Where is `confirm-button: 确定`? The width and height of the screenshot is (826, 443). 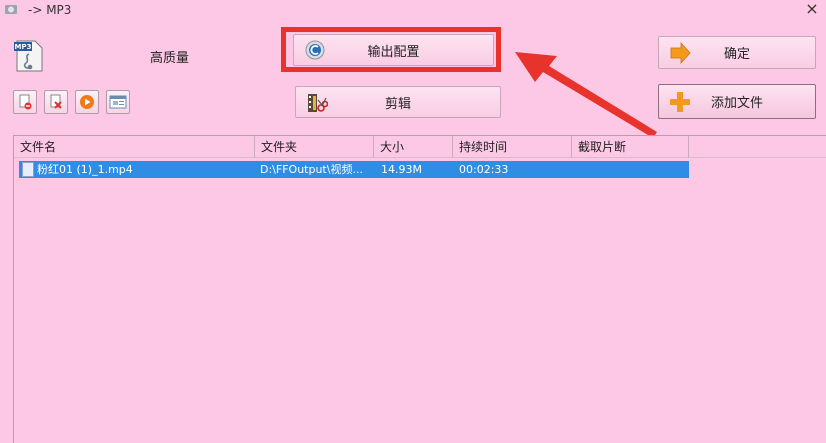 confirm-button: 确定 is located at coordinates (737, 52).